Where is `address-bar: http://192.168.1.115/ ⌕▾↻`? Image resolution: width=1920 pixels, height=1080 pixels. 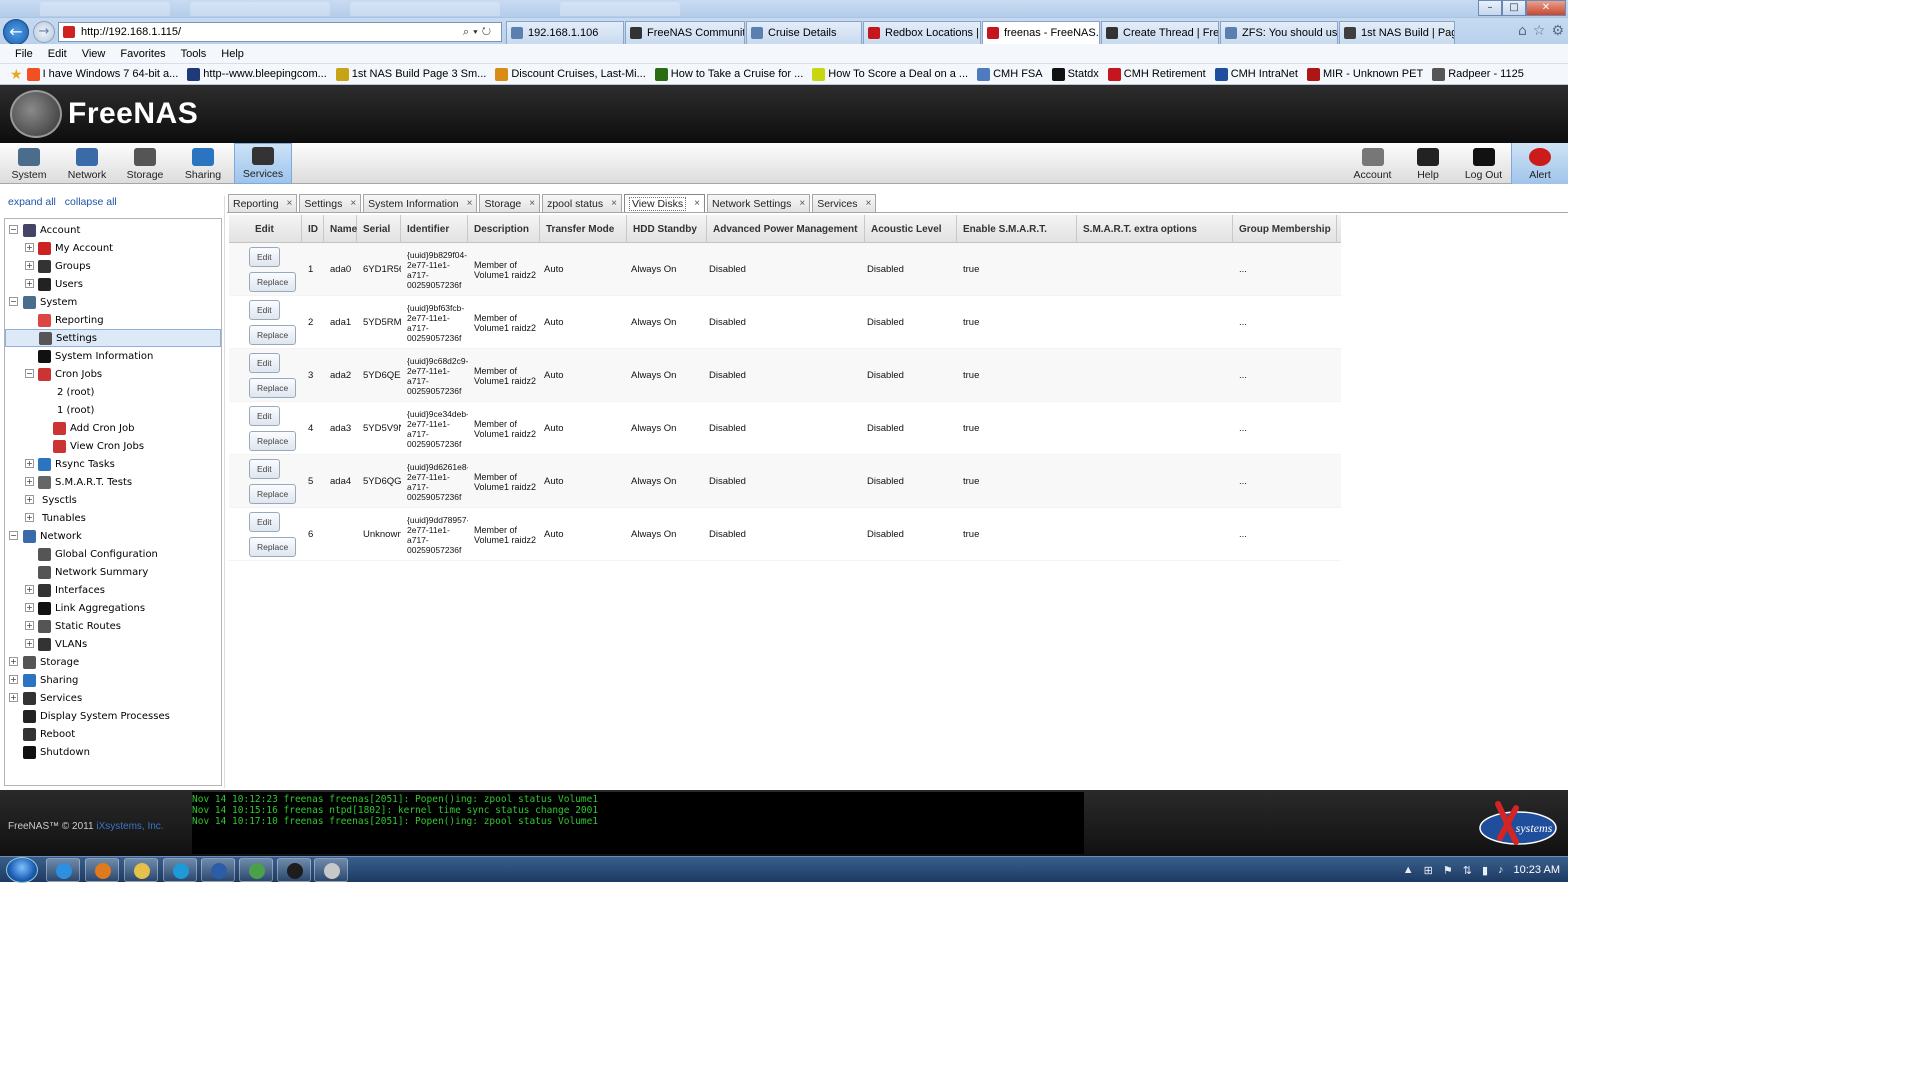 address-bar: http://192.168.1.115/ ⌕▾↻ is located at coordinates (280, 32).